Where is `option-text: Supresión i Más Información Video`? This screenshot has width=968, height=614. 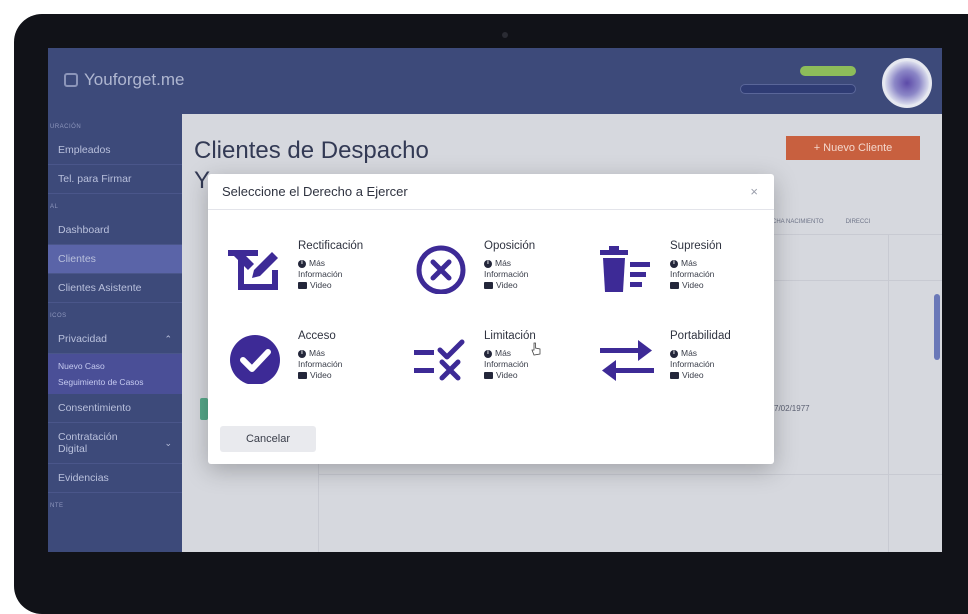
option-text: Supresión i Más Información Video is located at coordinates (696, 267).